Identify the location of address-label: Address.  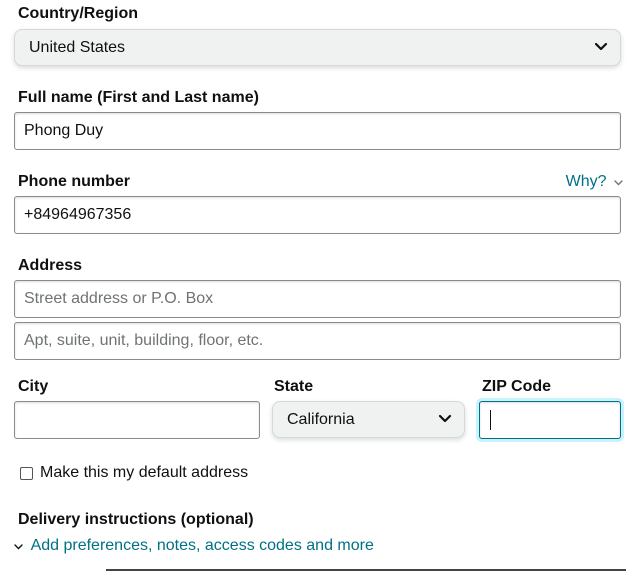
(50, 265).